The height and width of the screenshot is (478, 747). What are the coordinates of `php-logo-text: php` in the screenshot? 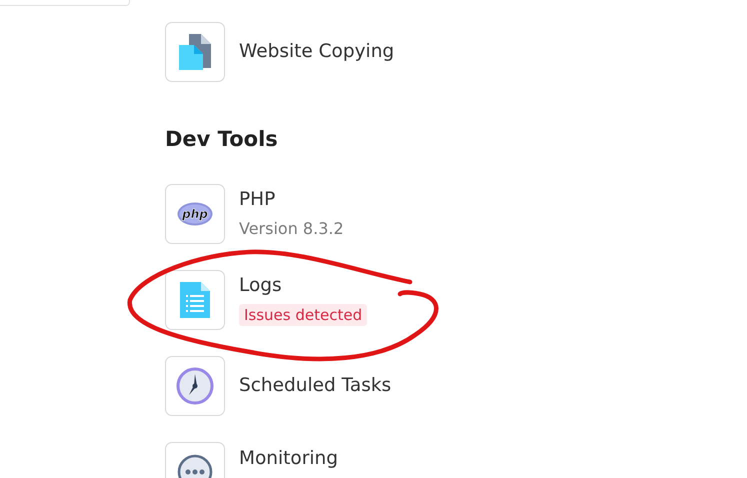 It's located at (195, 214).